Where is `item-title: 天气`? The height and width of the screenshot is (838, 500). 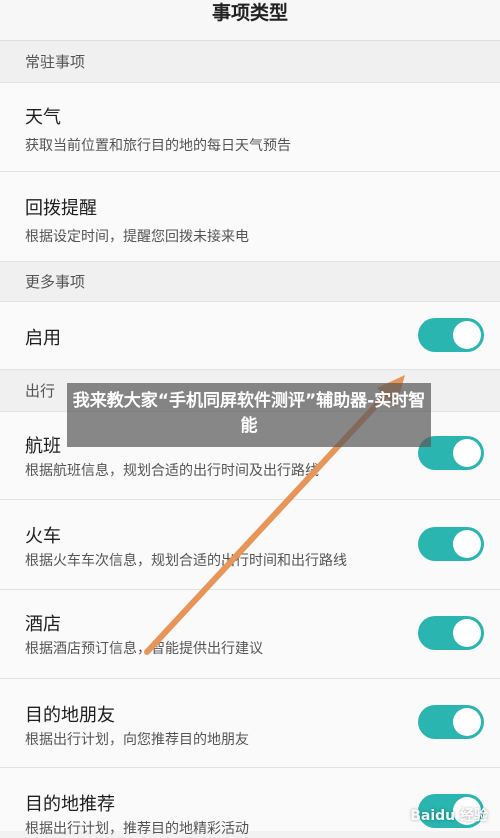
item-title: 天气 is located at coordinates (43, 117).